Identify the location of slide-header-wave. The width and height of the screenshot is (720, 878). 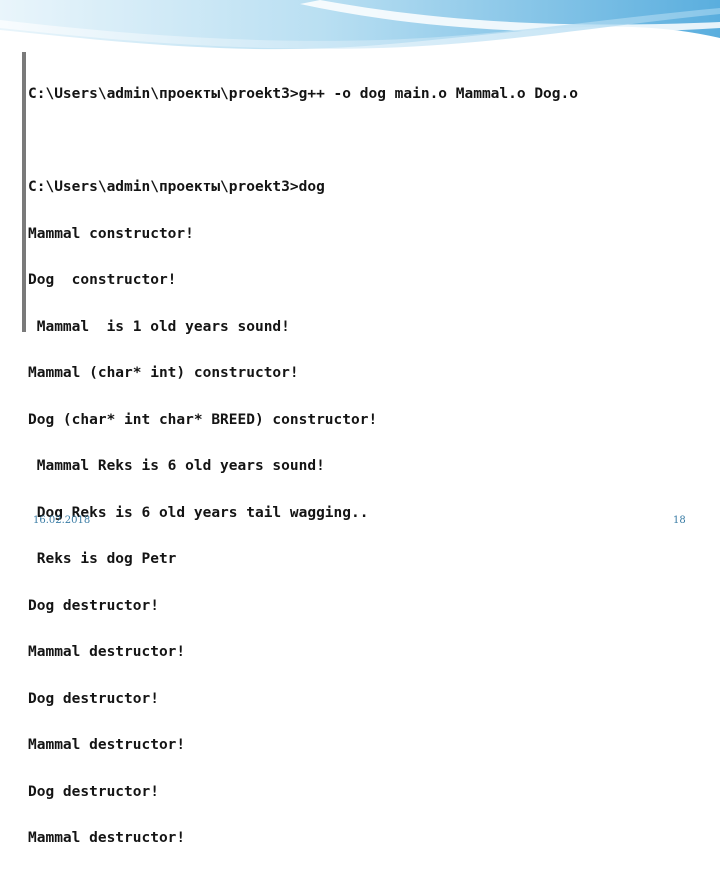
(360, 30).